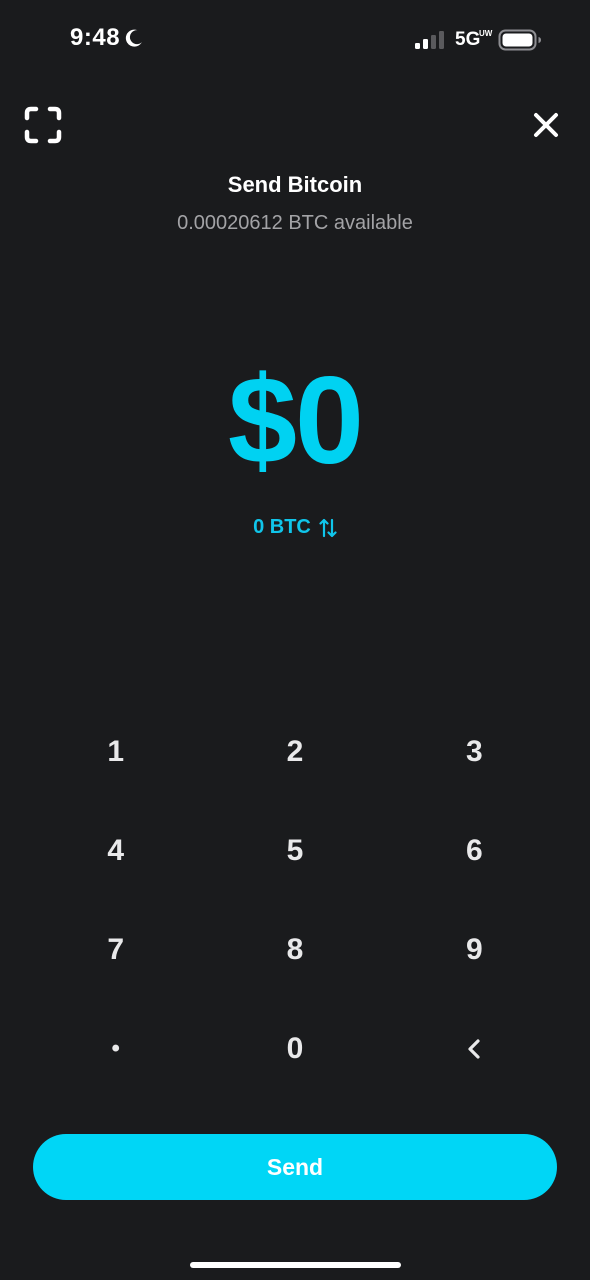 This screenshot has width=590, height=1280. Describe the element at coordinates (115, 751) in the screenshot. I see `key-1: 1` at that location.